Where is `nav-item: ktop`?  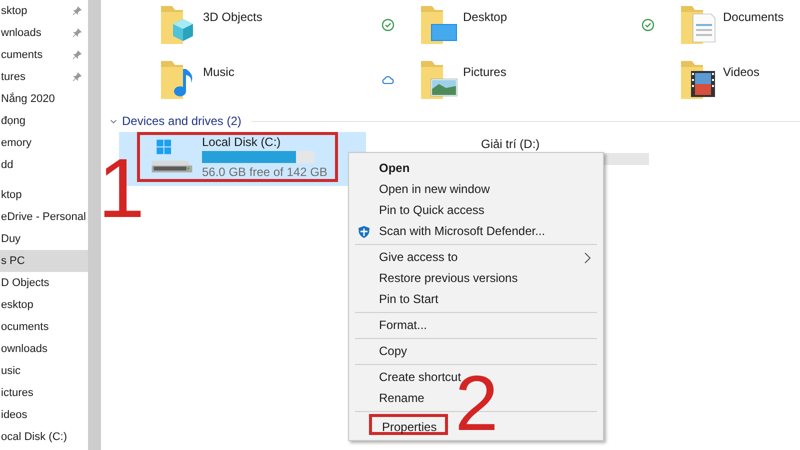
nav-item: ktop is located at coordinates (44, 195).